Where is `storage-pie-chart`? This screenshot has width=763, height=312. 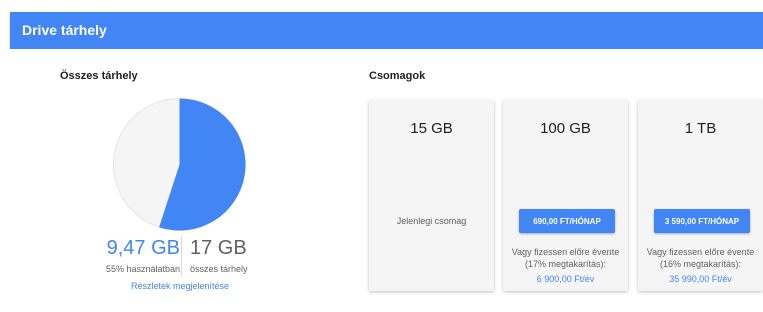 storage-pie-chart is located at coordinates (179, 164).